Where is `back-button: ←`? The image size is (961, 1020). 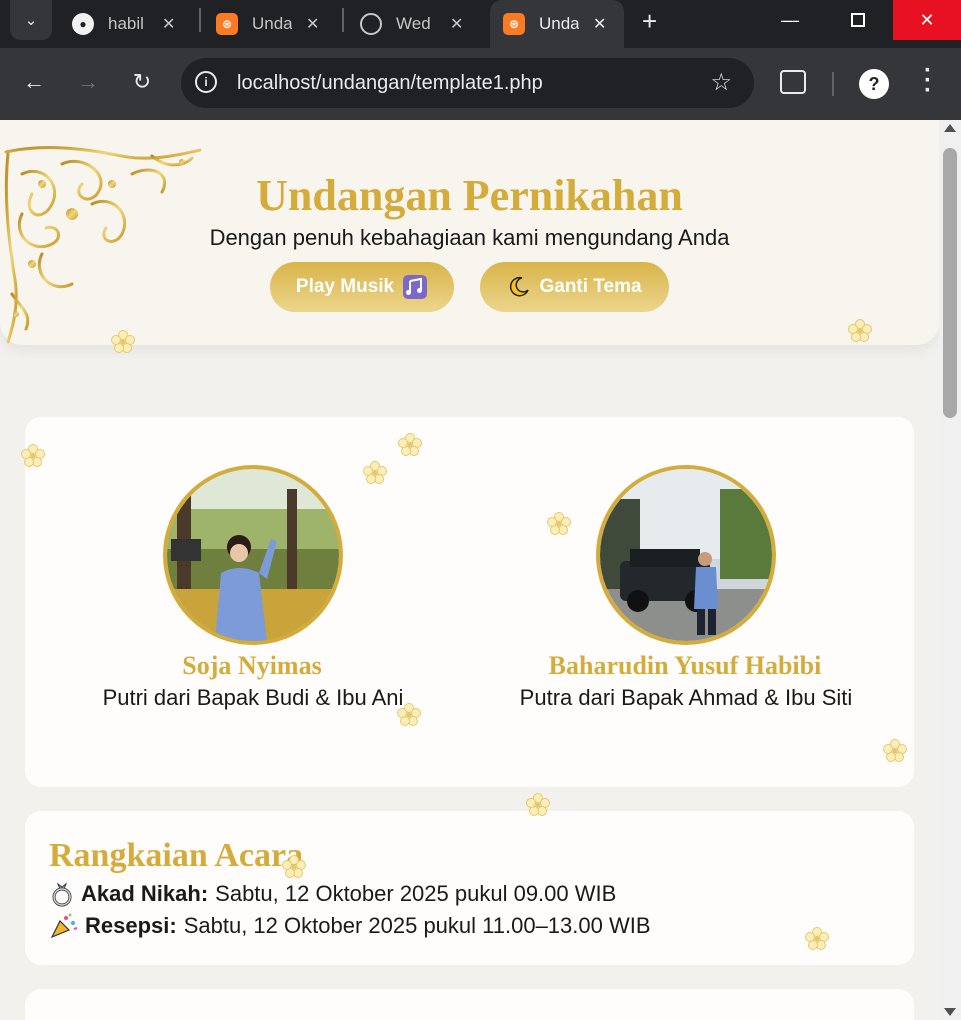 back-button: ← is located at coordinates (34, 82).